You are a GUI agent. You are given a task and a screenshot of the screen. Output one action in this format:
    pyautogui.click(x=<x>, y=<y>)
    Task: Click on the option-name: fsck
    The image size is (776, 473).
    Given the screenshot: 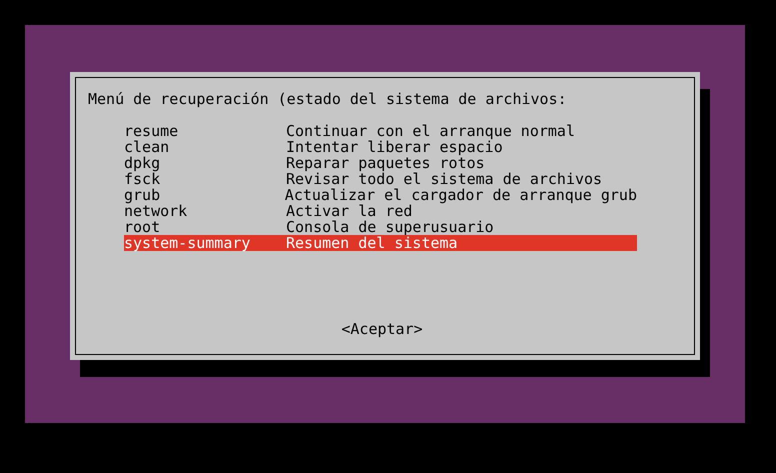 What is the action you would take?
    pyautogui.click(x=143, y=179)
    